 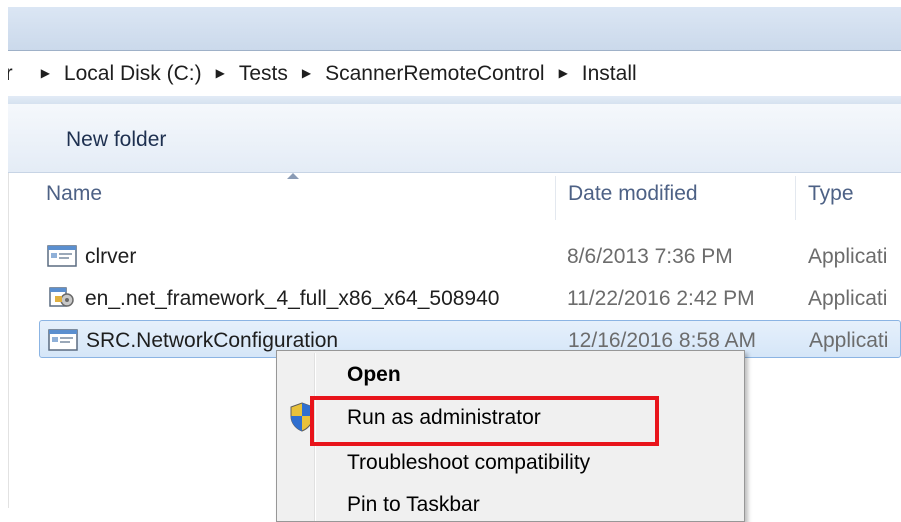 I want to click on breadcrumb-local-disk: Local Disk (C:), so click(x=133, y=74).